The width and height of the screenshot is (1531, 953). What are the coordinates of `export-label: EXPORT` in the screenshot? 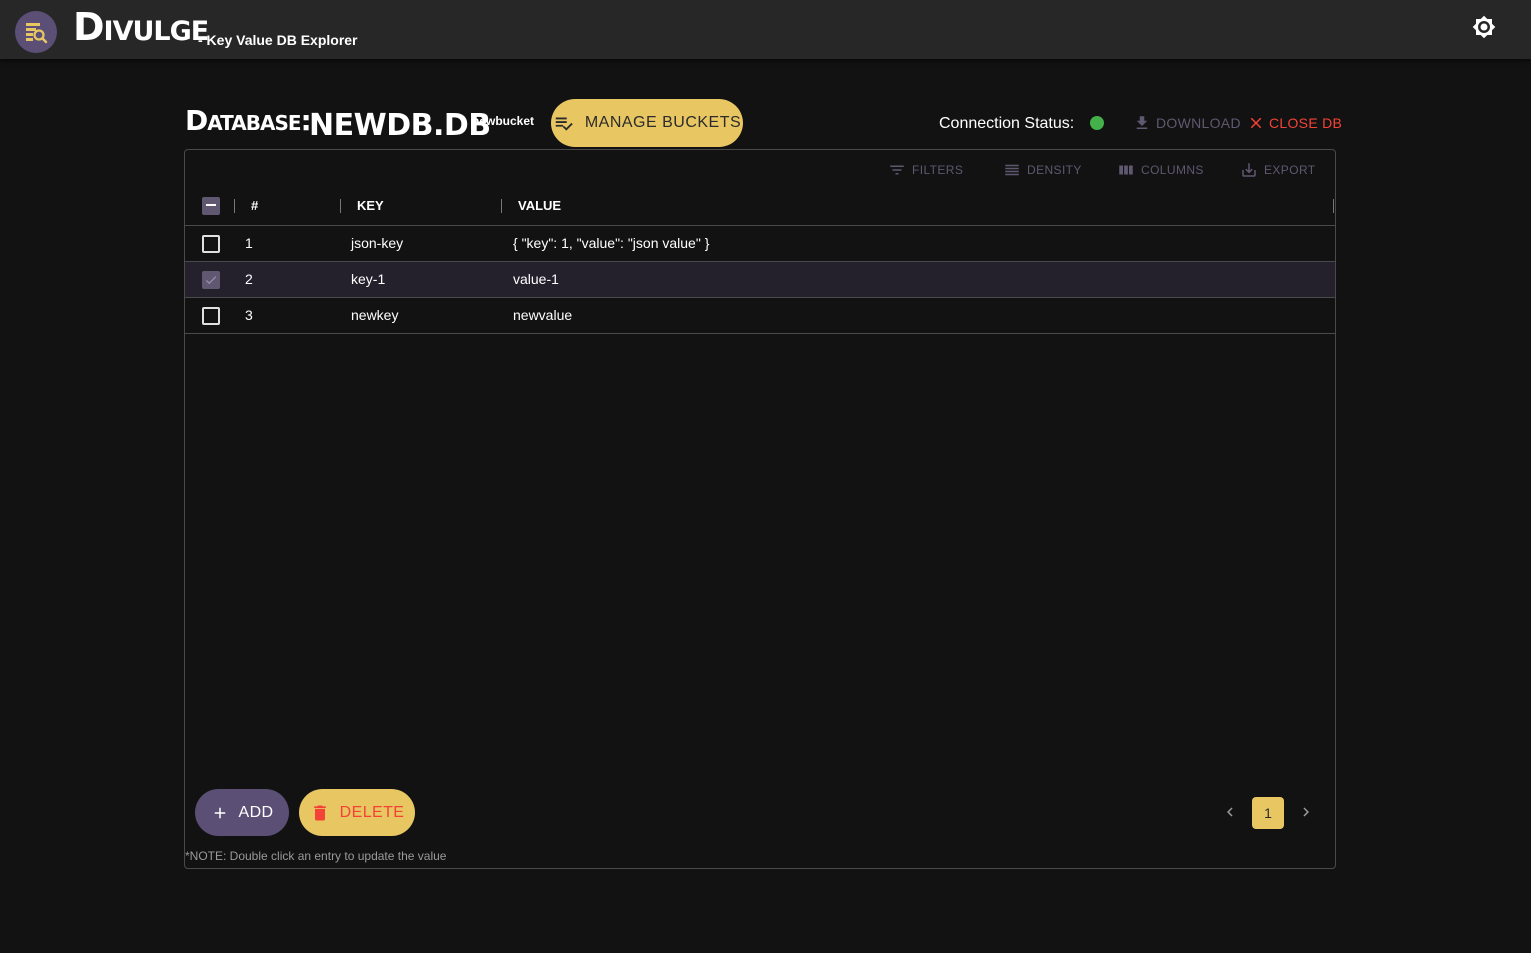 It's located at (1290, 170).